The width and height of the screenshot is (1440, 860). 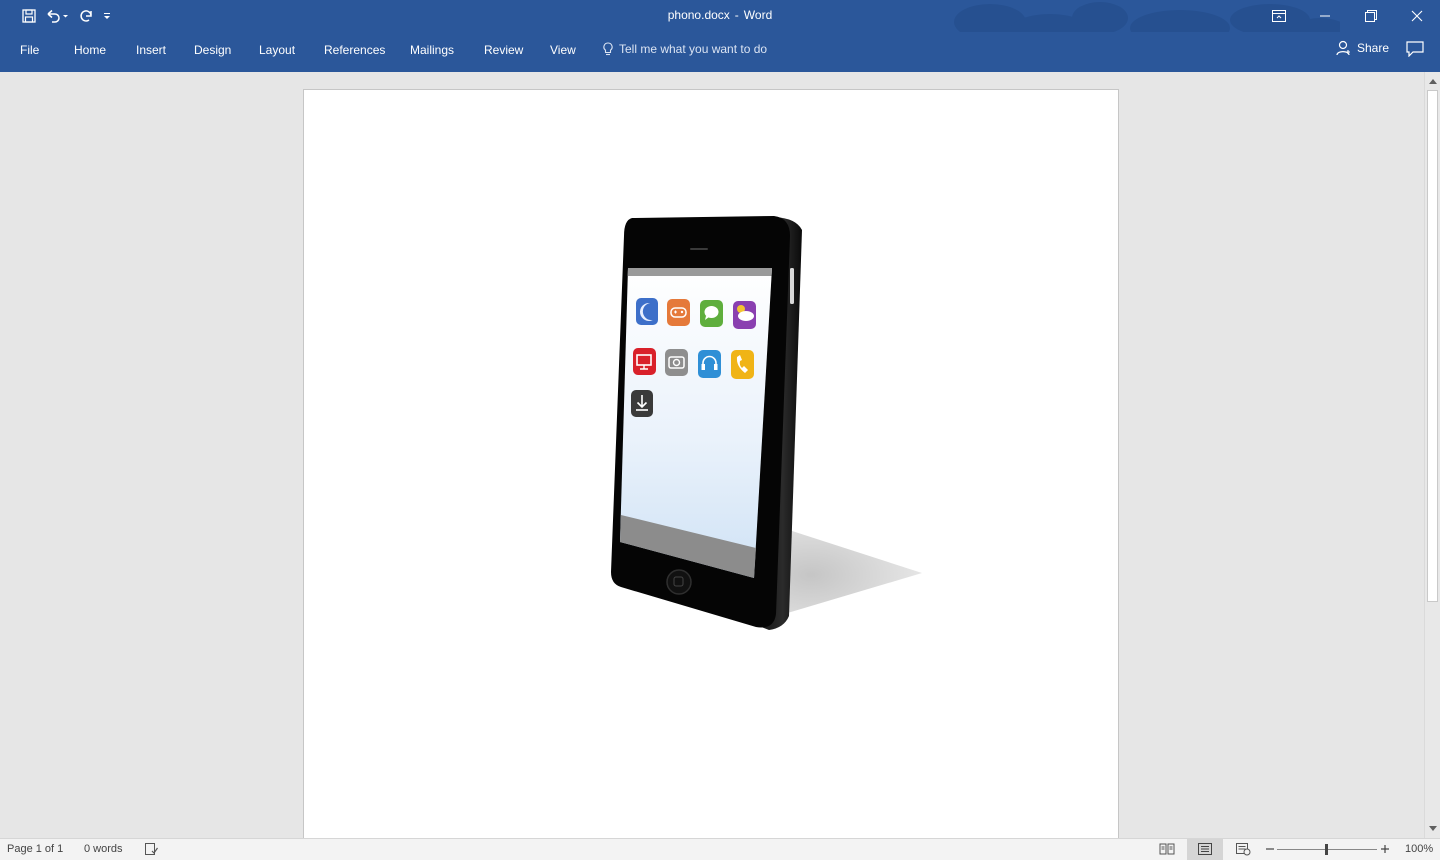 What do you see at coordinates (1326, 849) in the screenshot?
I see `zoom-slider-thumb` at bounding box center [1326, 849].